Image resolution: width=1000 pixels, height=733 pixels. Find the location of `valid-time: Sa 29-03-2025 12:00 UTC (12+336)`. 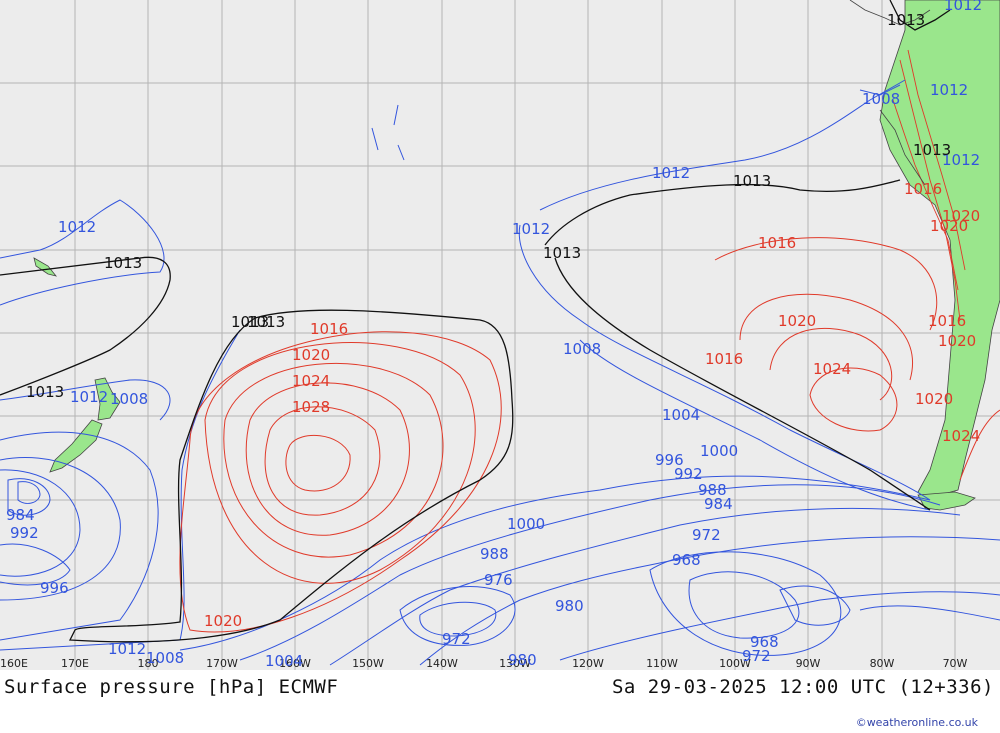

valid-time: Sa 29-03-2025 12:00 UTC (12+336) is located at coordinates (802, 687).